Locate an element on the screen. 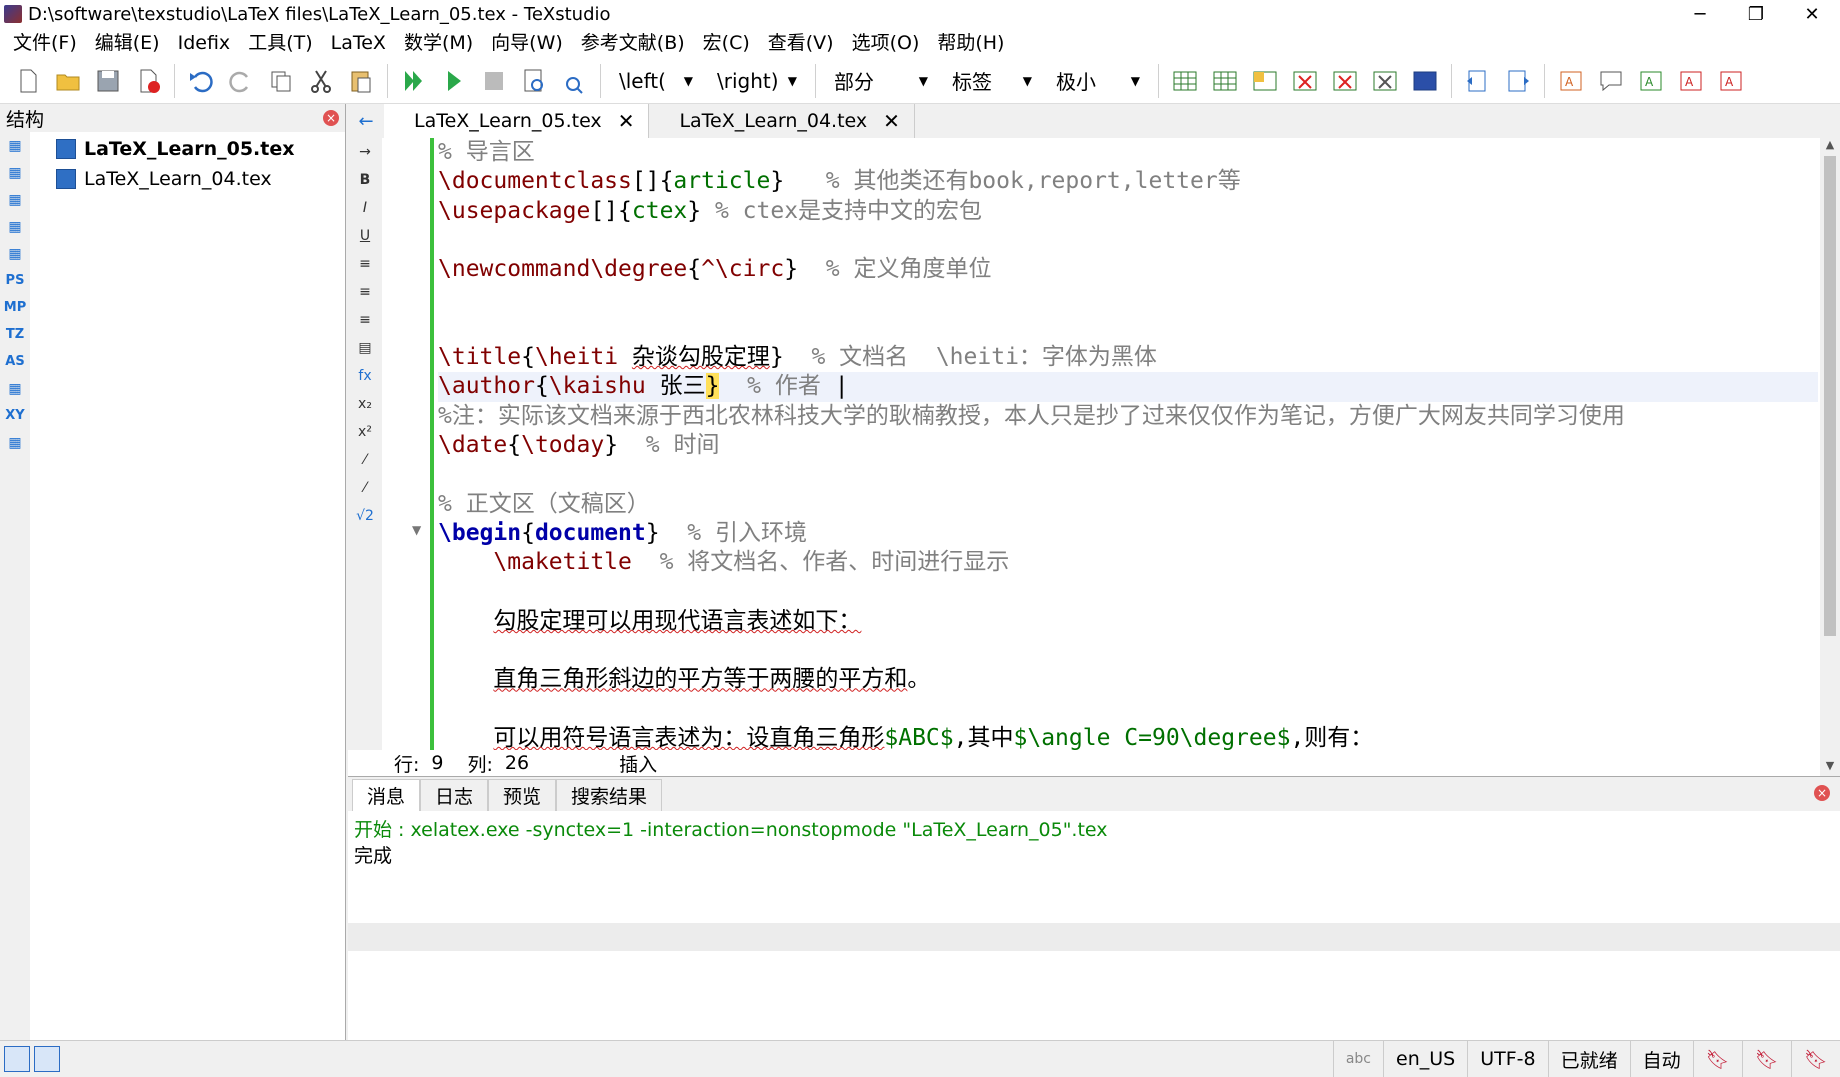 The image size is (1840, 1077). message-tab-3: 搜索结果 is located at coordinates (609, 795).